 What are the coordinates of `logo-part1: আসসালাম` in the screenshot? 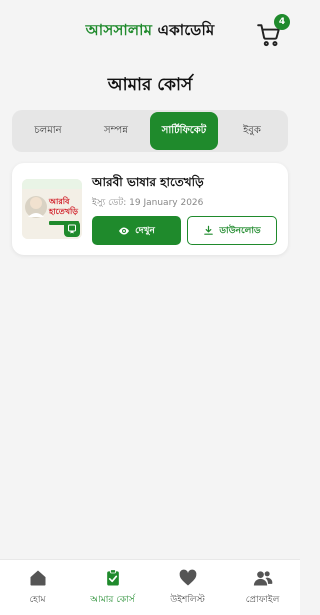 It's located at (119, 29).